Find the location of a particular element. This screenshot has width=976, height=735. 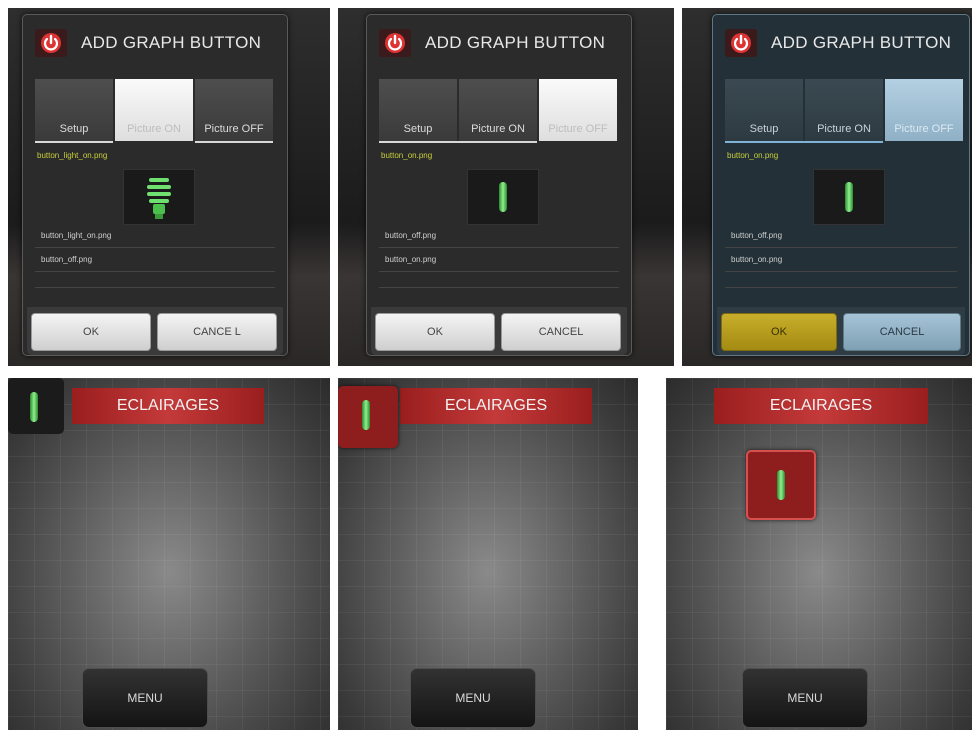

selected-file-name: button_light_on.png is located at coordinates (72, 155).